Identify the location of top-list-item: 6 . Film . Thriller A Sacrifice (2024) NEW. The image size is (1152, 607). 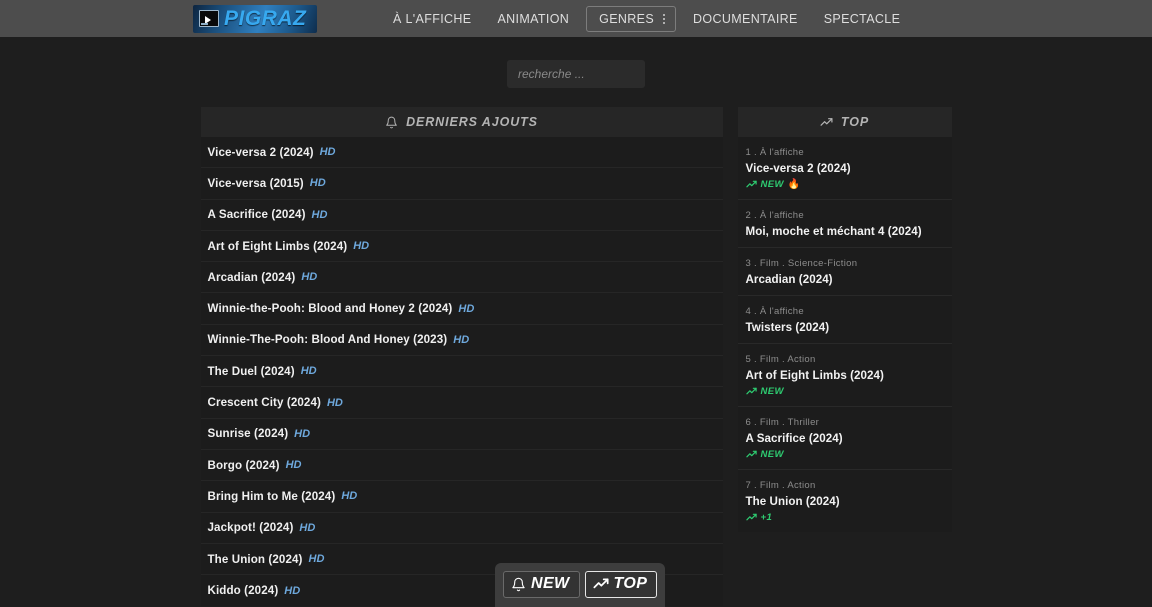
(844, 438).